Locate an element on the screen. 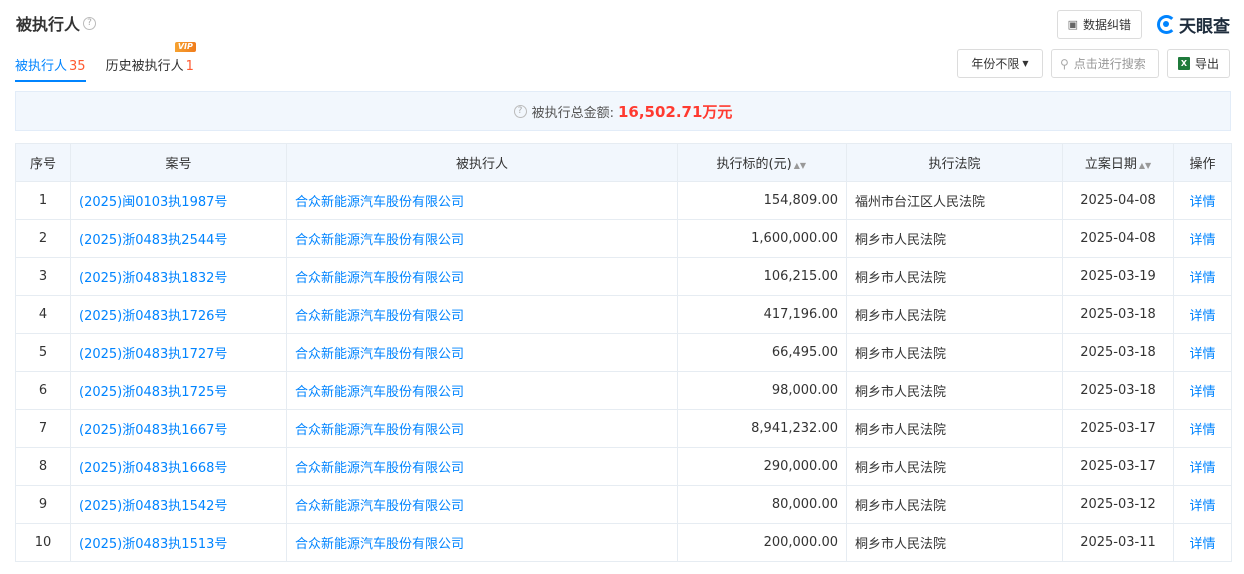 This screenshot has width=1244, height=574. search-input: ⚲ 点击进行搜索 is located at coordinates (1104, 63).